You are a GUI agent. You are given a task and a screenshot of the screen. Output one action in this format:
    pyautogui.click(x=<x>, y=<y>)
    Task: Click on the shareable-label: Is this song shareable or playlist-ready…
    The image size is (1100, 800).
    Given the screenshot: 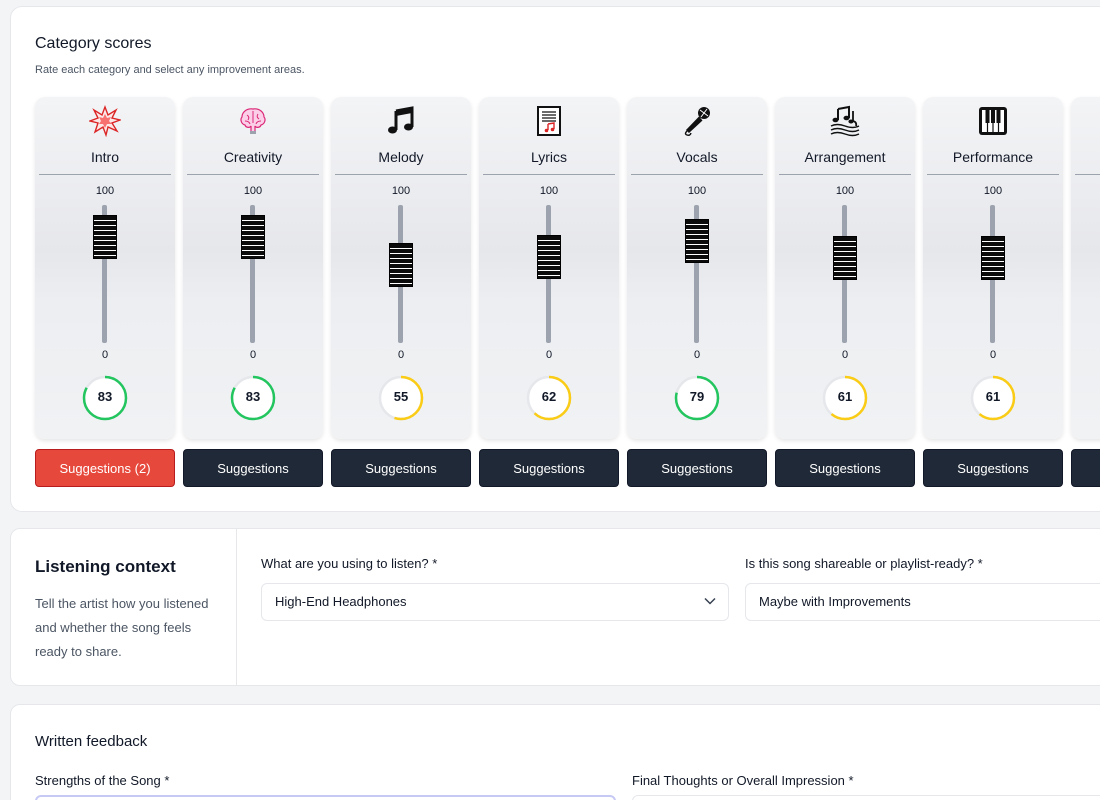 What is the action you would take?
    pyautogui.click(x=864, y=563)
    